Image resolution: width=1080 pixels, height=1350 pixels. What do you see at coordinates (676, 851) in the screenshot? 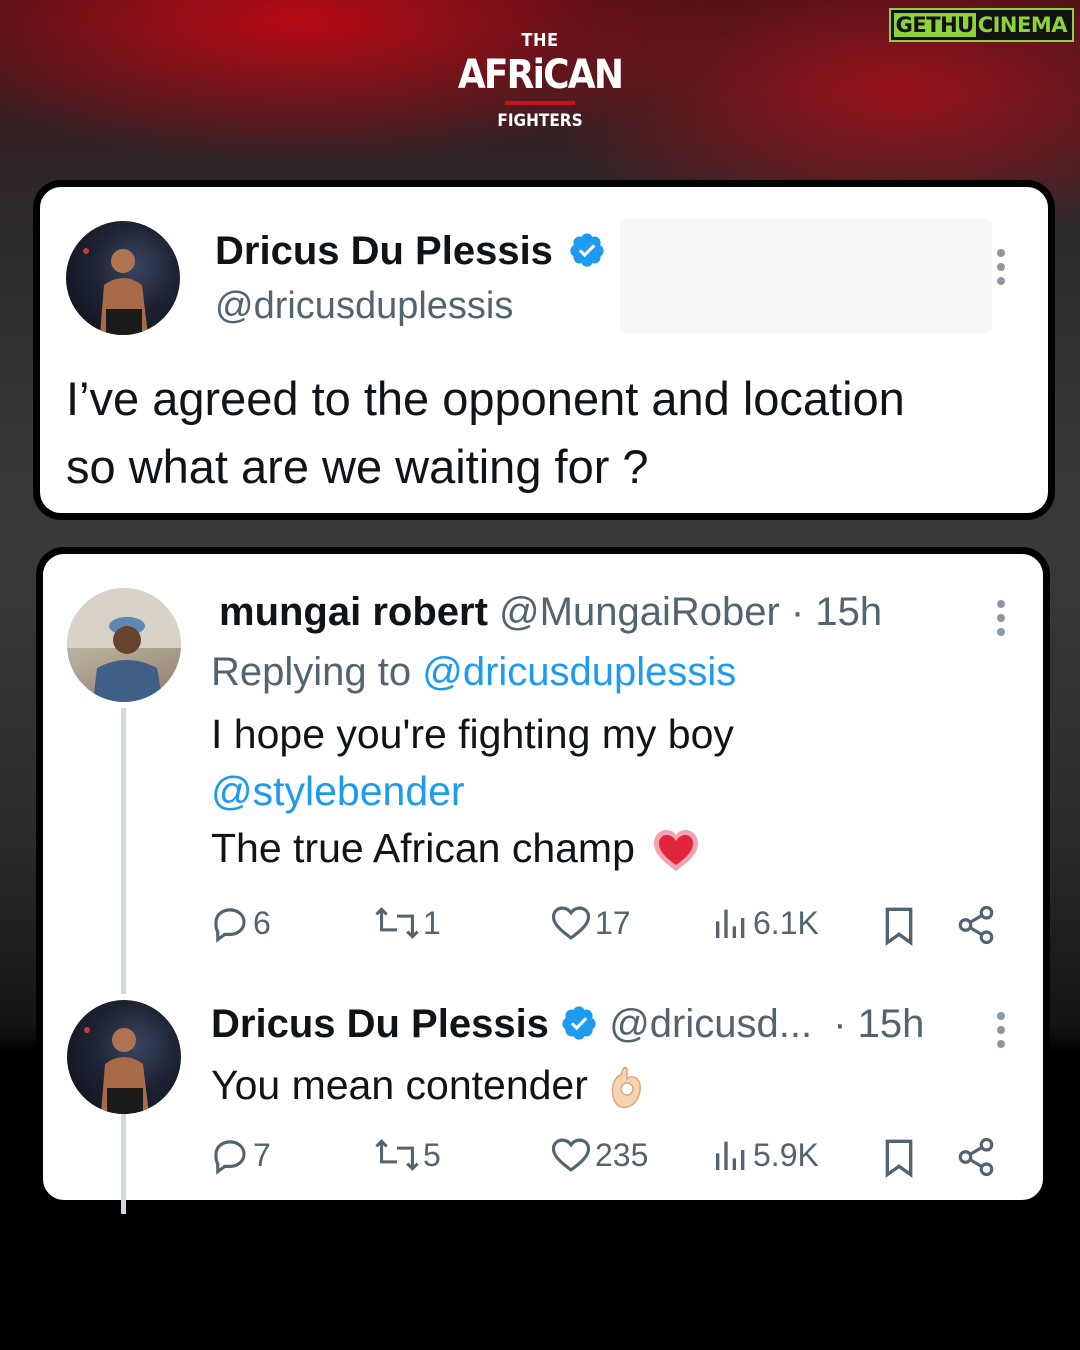
I see `heart-emoji-icon` at bounding box center [676, 851].